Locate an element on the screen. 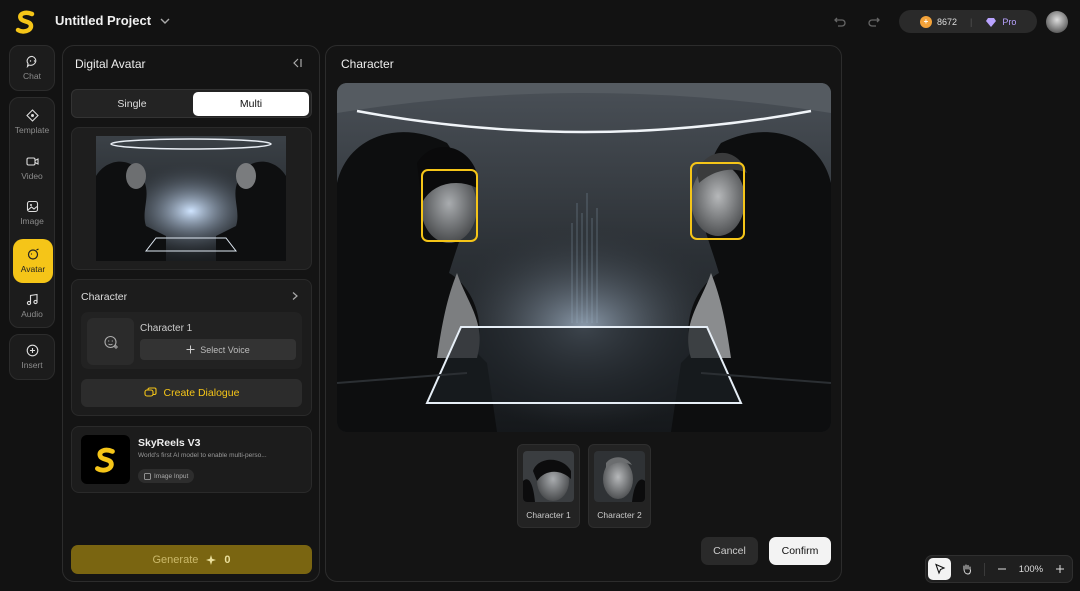  character-name: Character 1 is located at coordinates (166, 328).